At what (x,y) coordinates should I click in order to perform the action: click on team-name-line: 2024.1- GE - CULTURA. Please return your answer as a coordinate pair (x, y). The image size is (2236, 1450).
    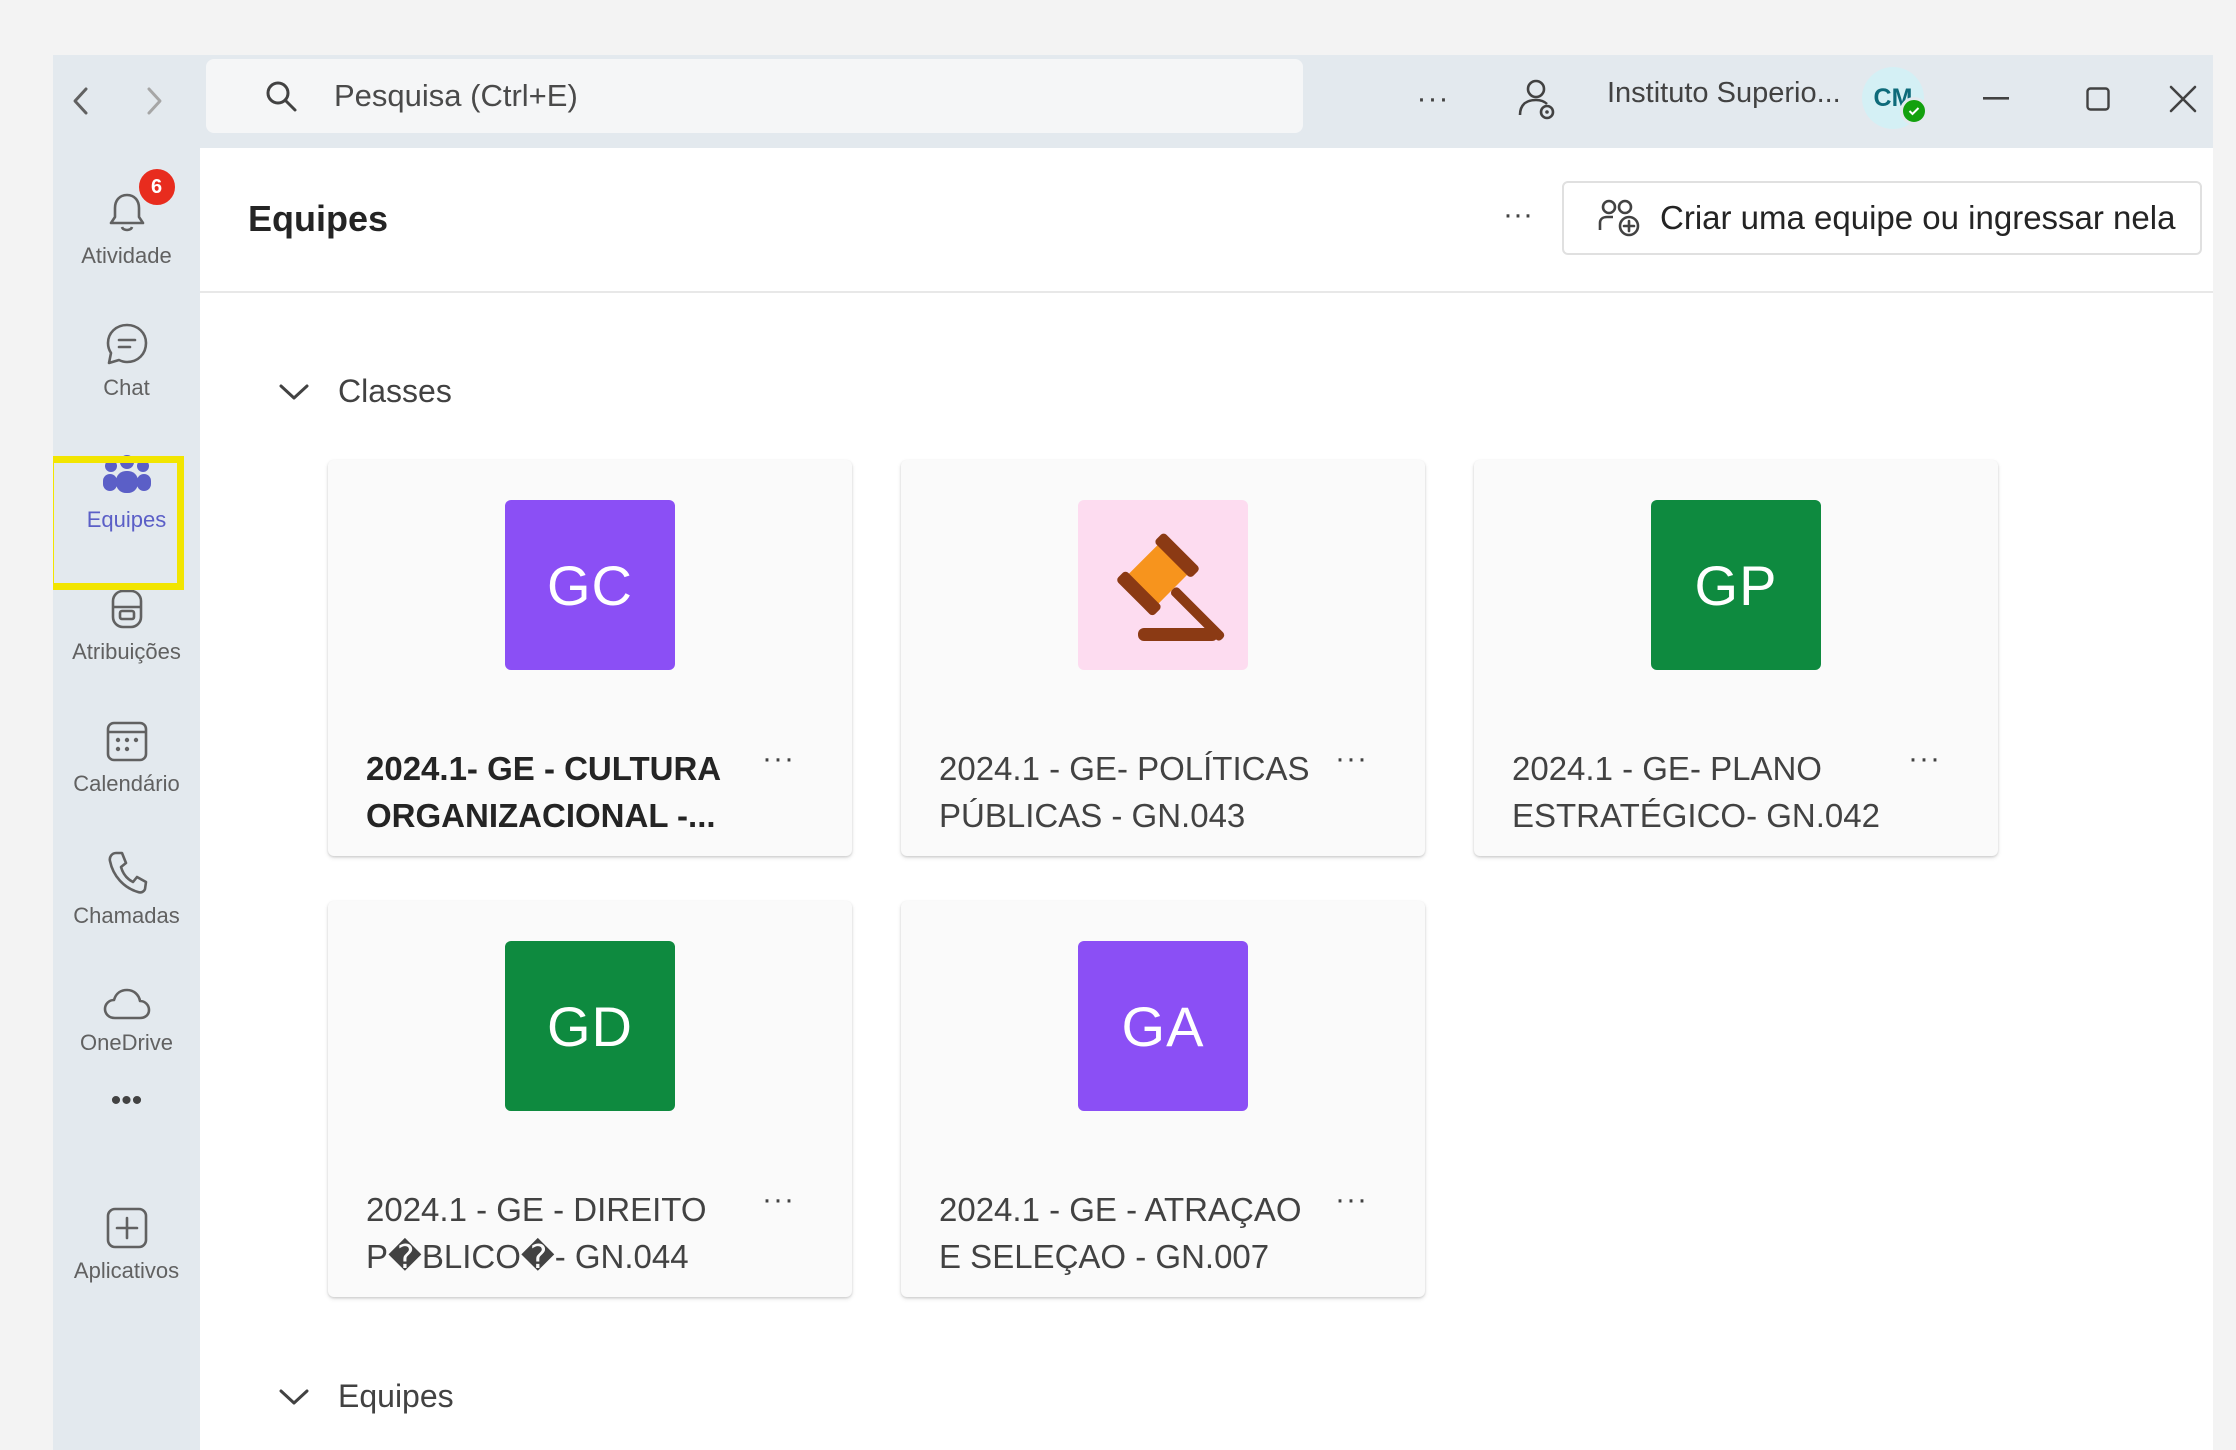
    Looking at the image, I should click on (544, 768).